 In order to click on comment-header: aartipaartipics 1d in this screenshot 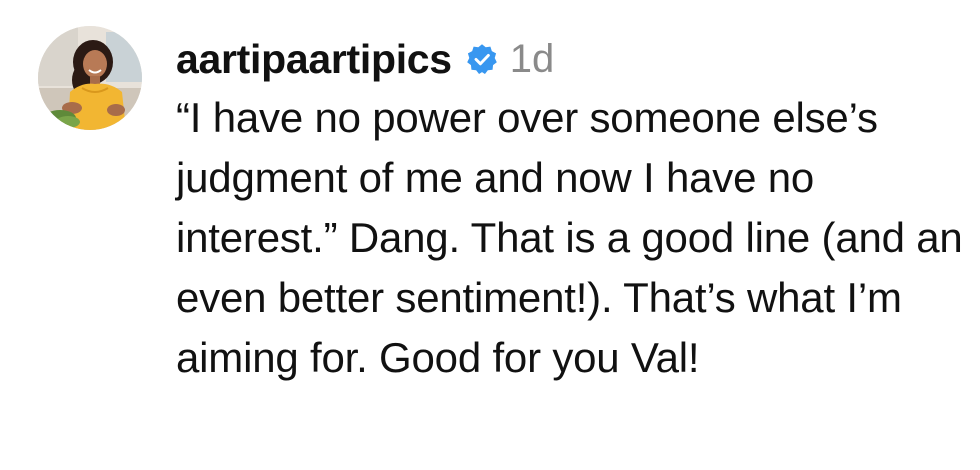, I will do `click(571, 59)`.